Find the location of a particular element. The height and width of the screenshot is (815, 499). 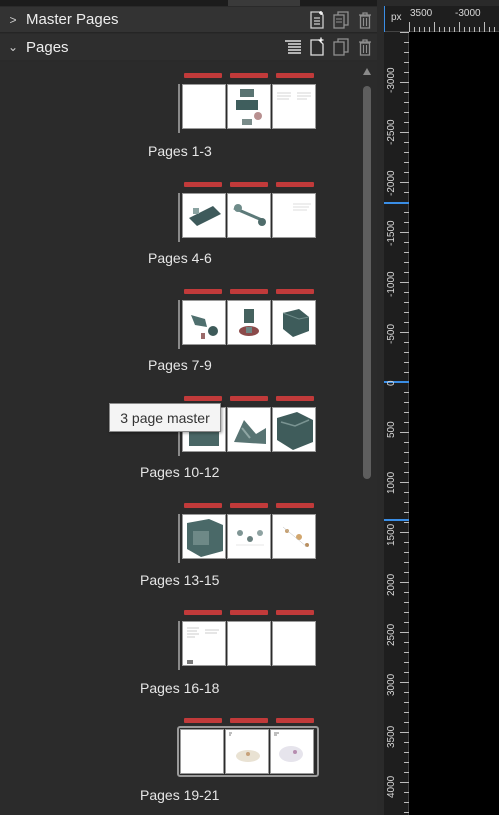

ruler-top-label: -3000 is located at coordinates (468, 13).